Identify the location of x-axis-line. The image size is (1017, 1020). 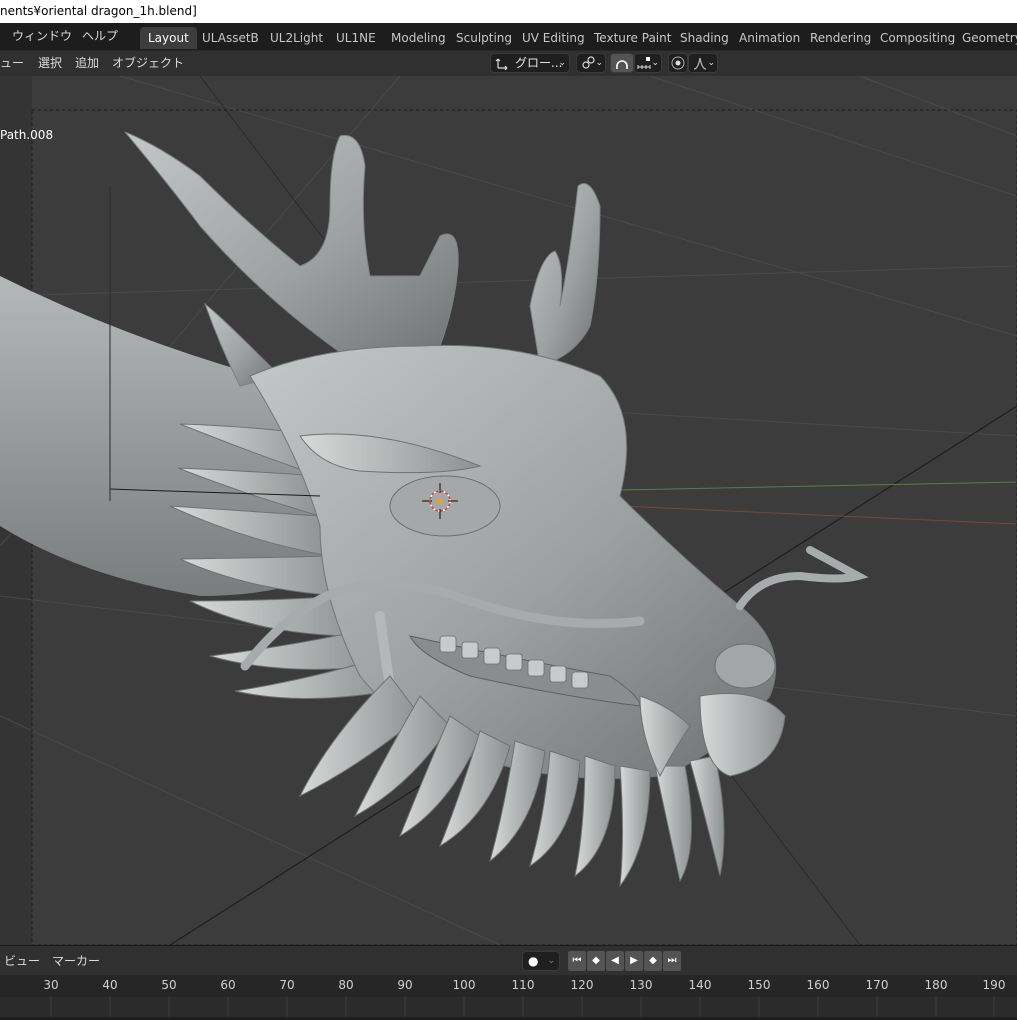
(818, 515).